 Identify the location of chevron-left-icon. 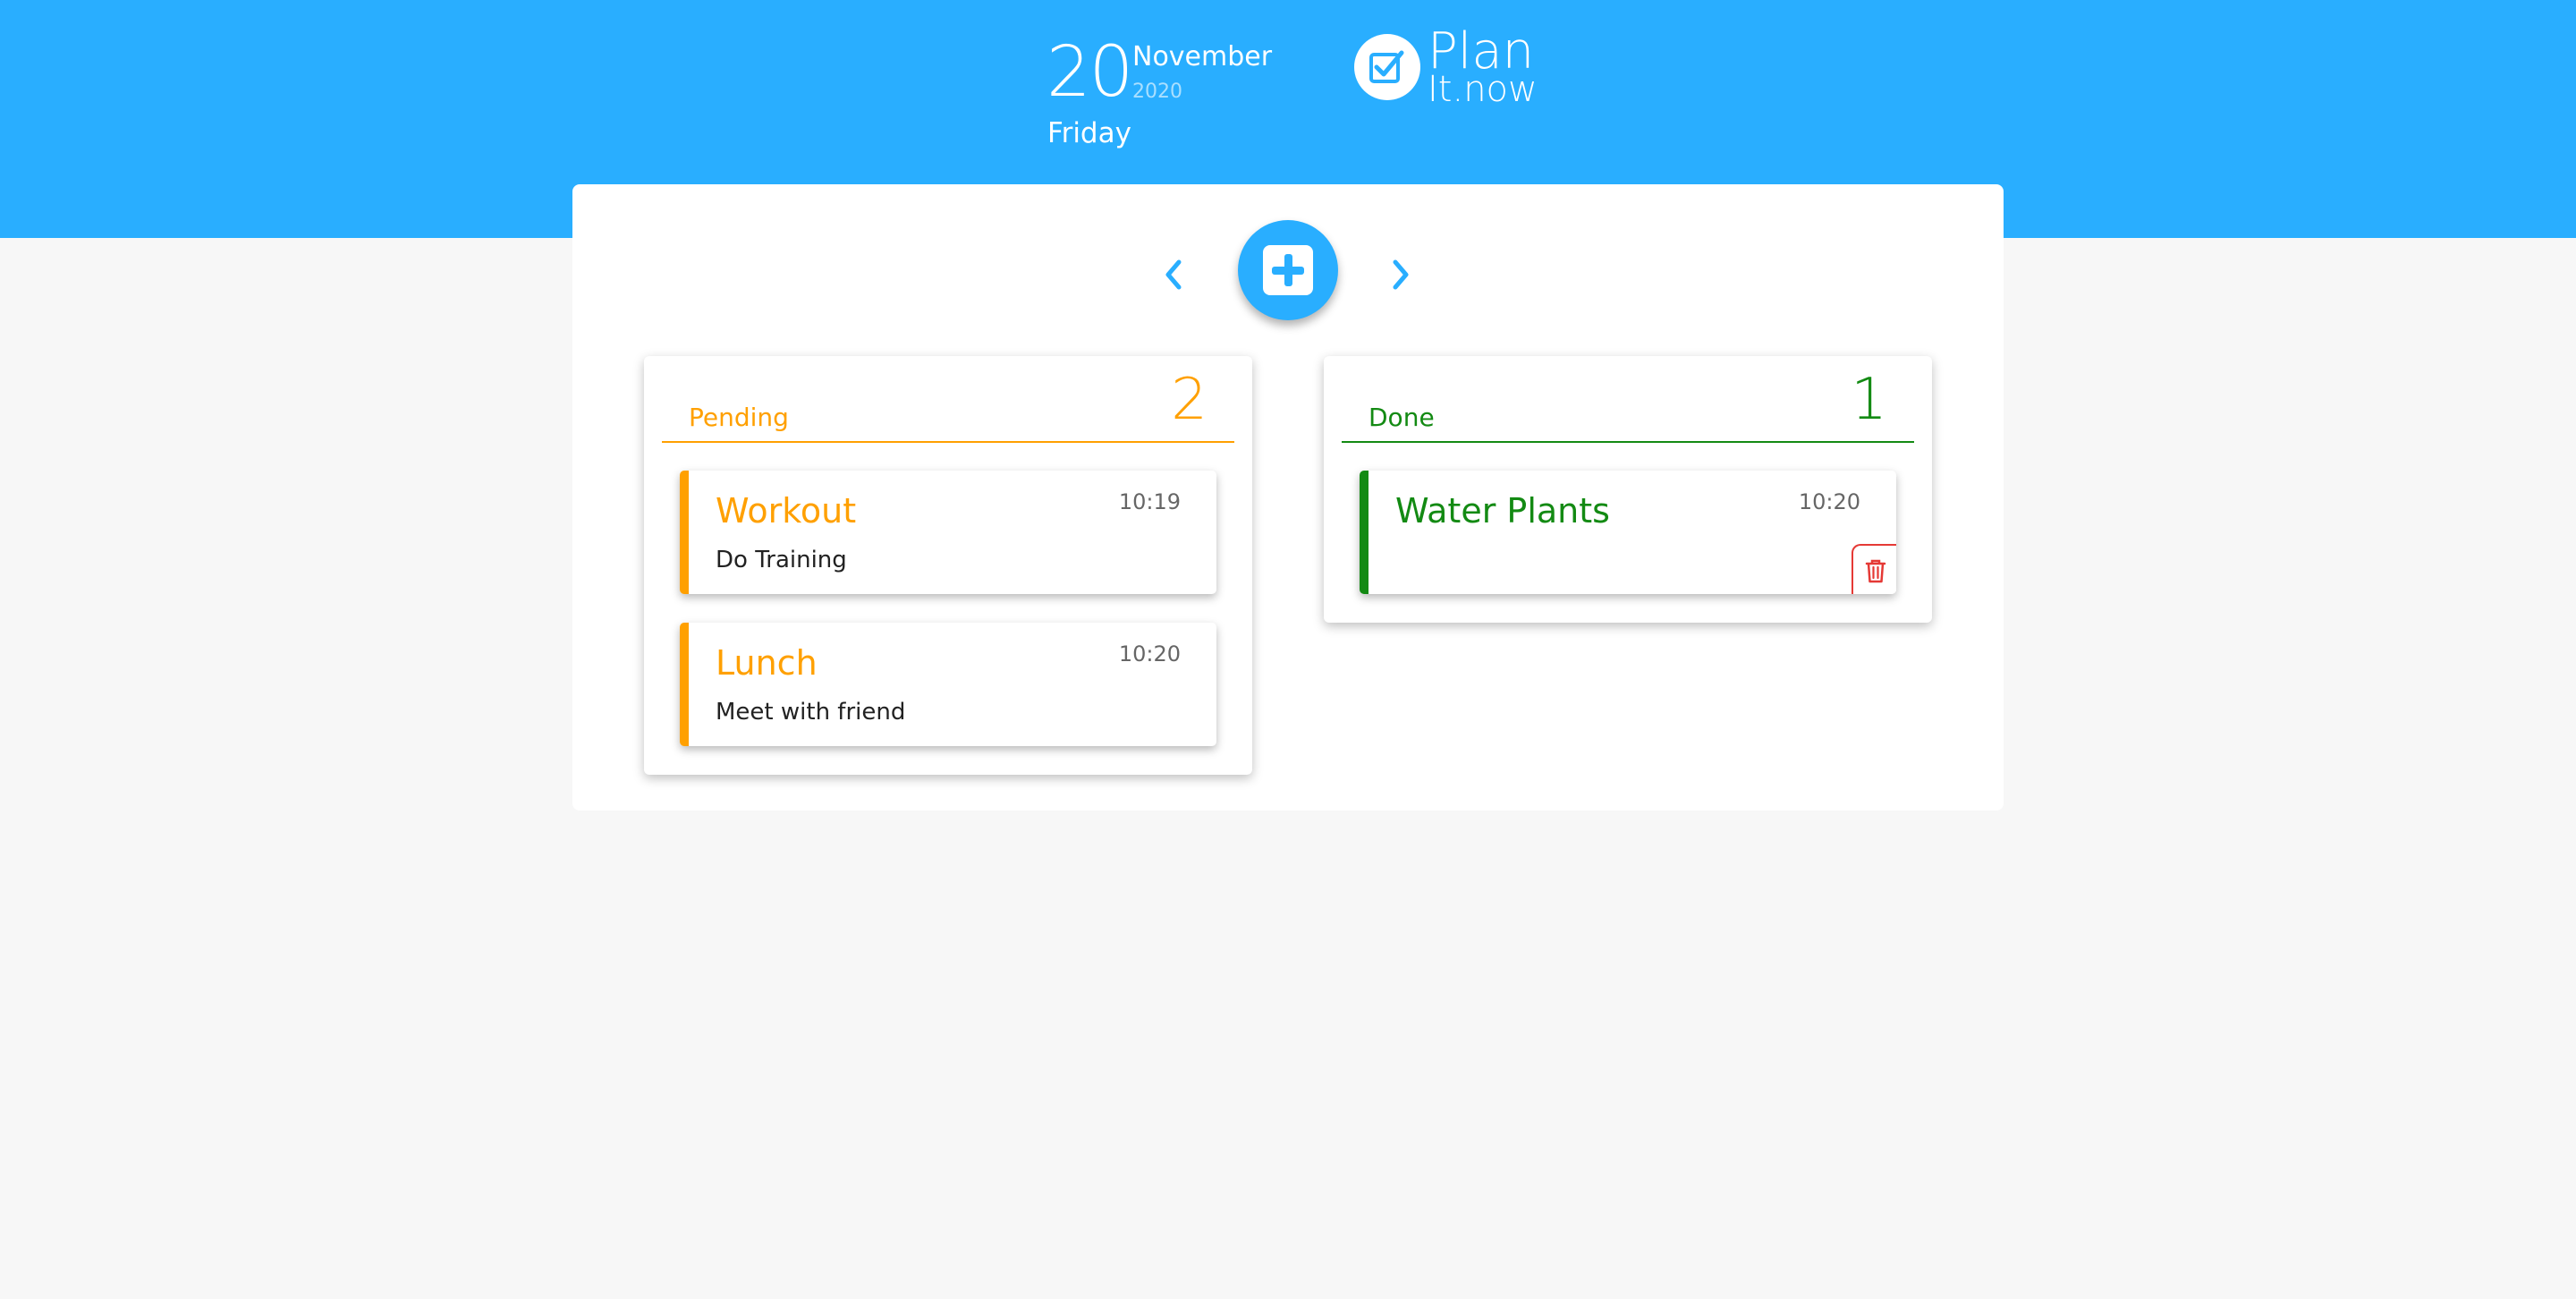
(1173, 274).